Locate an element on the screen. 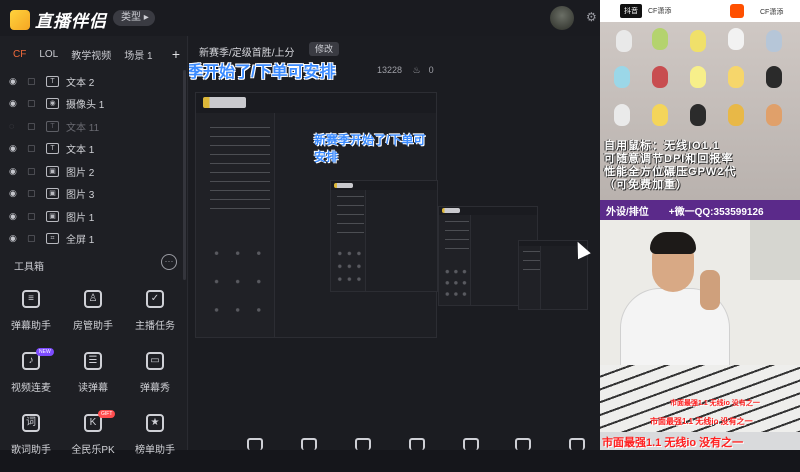 The width and height of the screenshot is (800, 472). bottom-controls is located at coordinates (394, 442).